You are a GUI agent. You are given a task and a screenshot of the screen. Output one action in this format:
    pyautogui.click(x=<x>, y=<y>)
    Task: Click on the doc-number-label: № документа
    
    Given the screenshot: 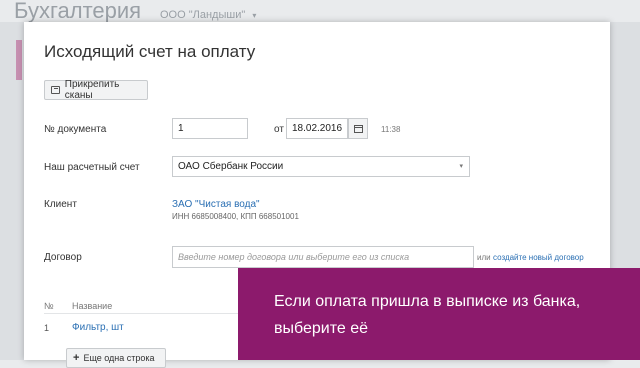 What is the action you would take?
    pyautogui.click(x=75, y=129)
    